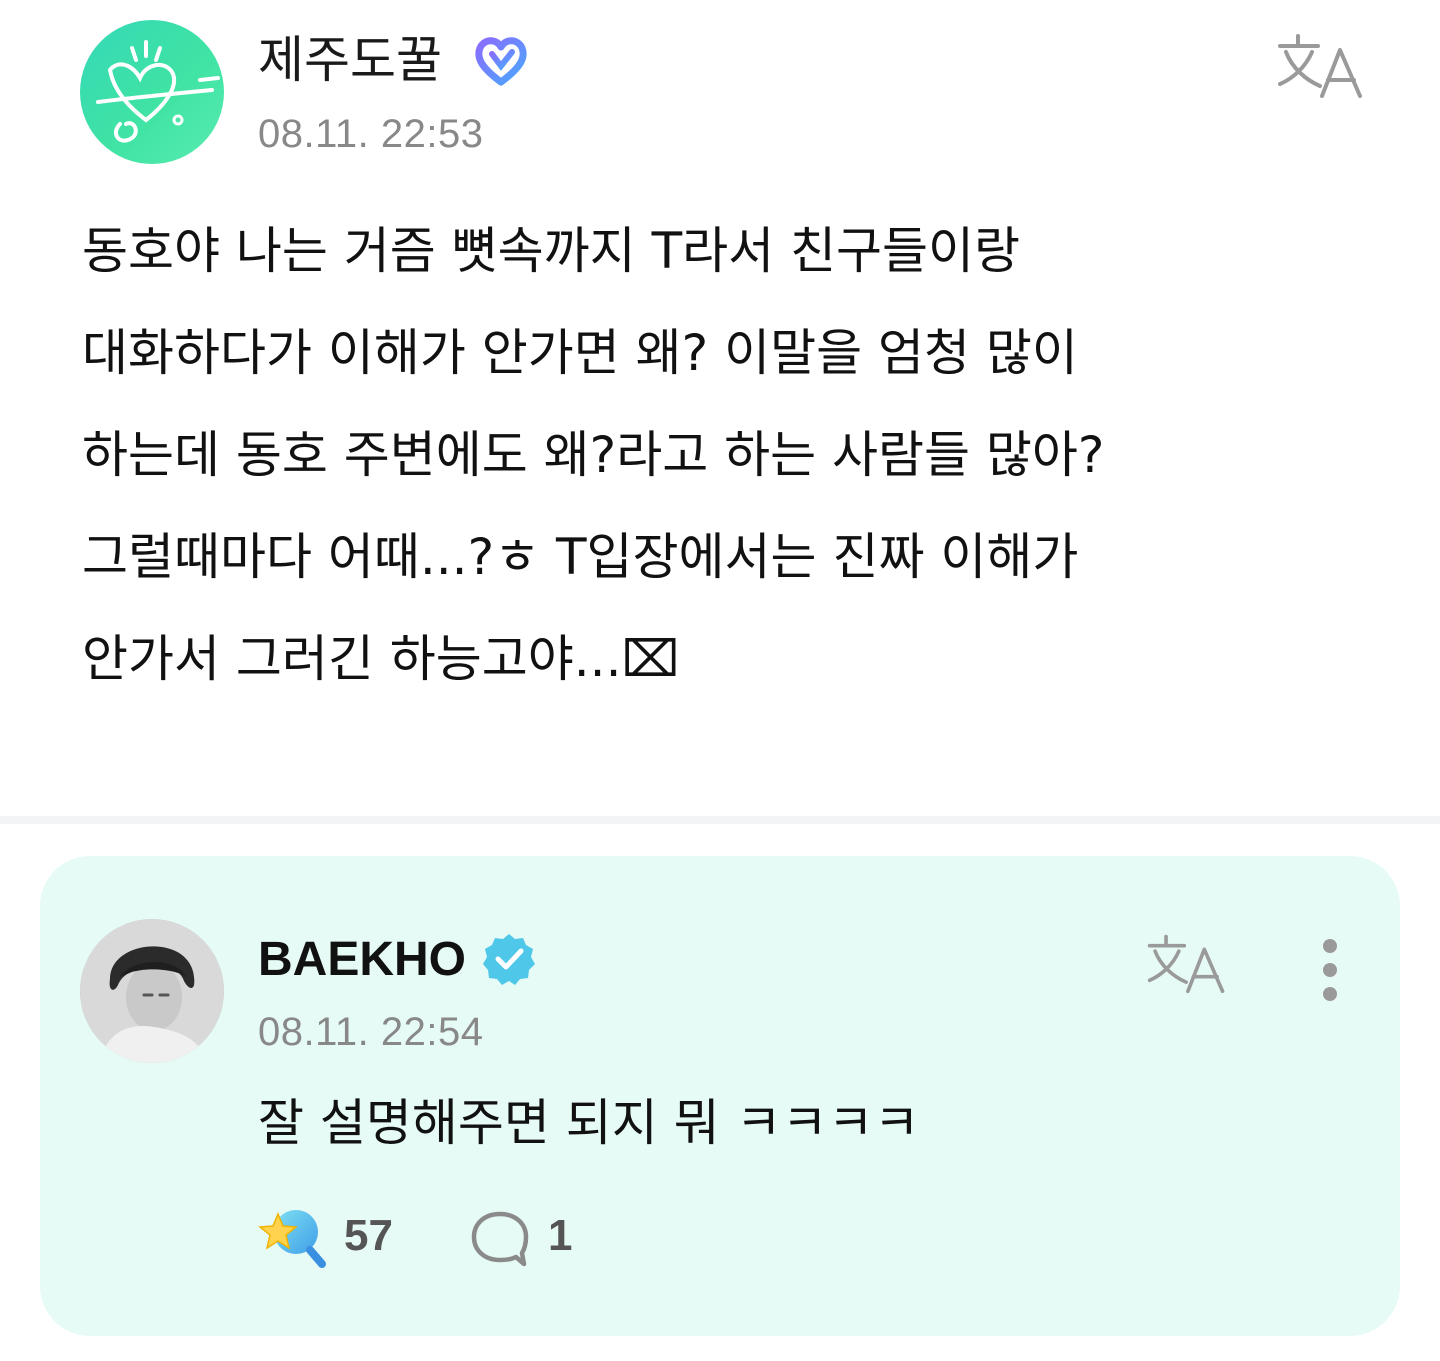 Image resolution: width=1440 pixels, height=1361 pixels. What do you see at coordinates (501, 61) in the screenshot?
I see `fan-heart-badge-icon` at bounding box center [501, 61].